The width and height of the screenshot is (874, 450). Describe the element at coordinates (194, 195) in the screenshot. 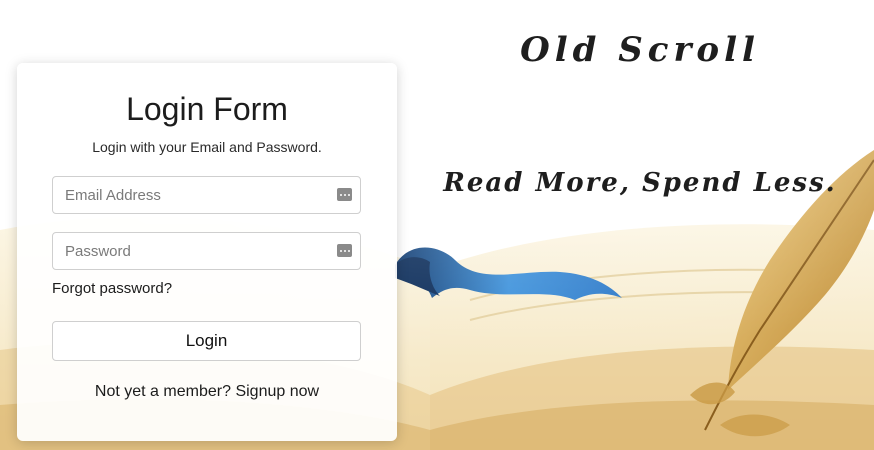

I see `email-input` at that location.